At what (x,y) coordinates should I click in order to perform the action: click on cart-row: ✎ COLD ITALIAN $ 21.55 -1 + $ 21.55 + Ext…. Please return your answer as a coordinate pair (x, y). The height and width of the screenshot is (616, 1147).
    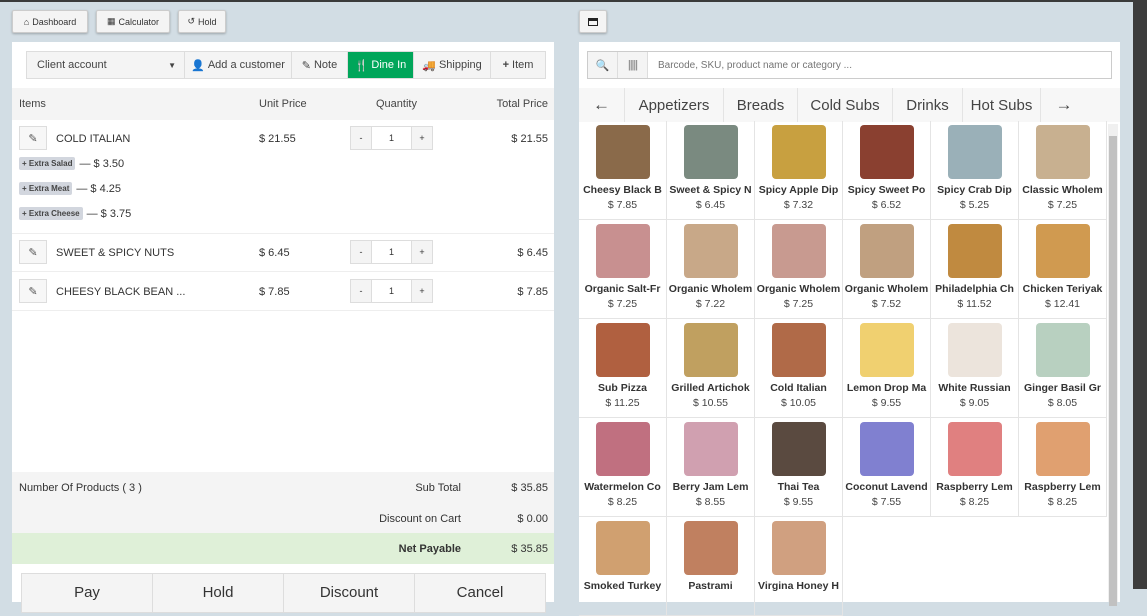
    Looking at the image, I should click on (283, 177).